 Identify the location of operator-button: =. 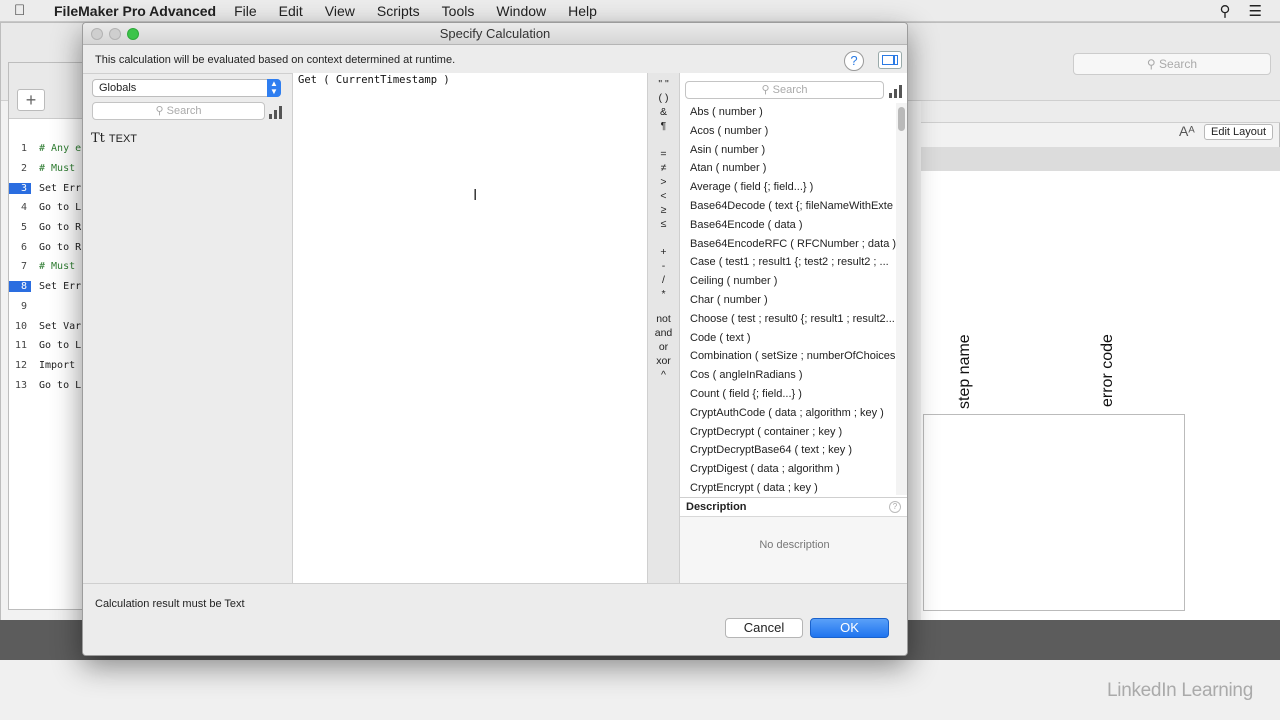
(663, 154).